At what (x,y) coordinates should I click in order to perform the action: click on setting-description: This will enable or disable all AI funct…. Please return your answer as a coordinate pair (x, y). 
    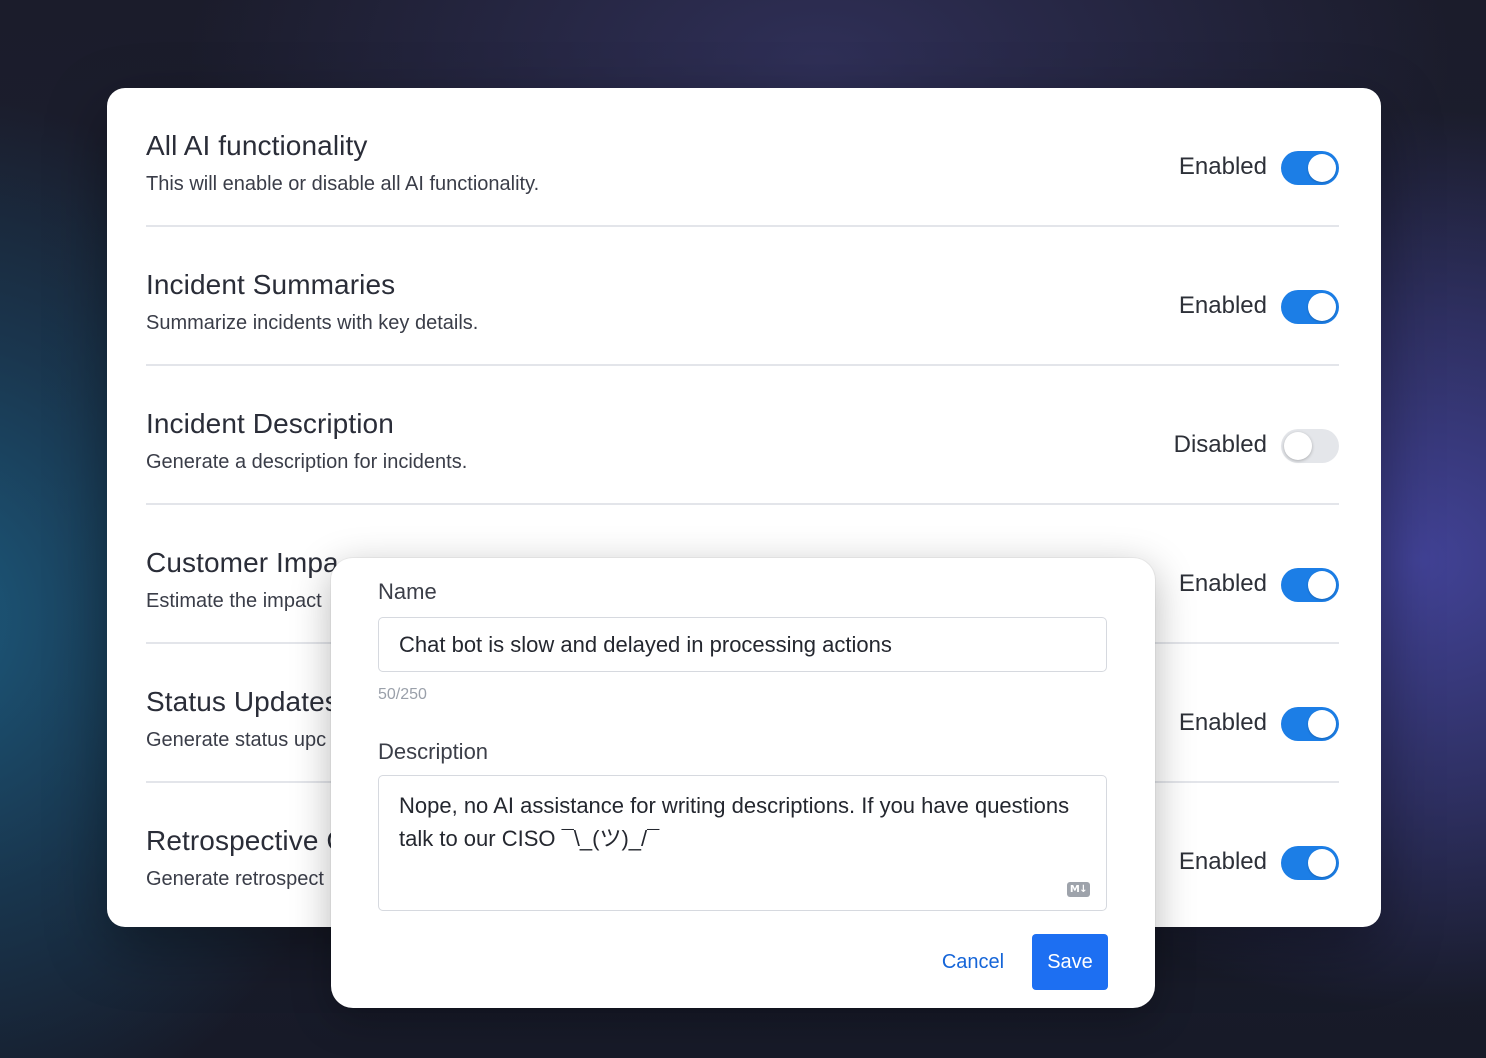
    Looking at the image, I should click on (343, 184).